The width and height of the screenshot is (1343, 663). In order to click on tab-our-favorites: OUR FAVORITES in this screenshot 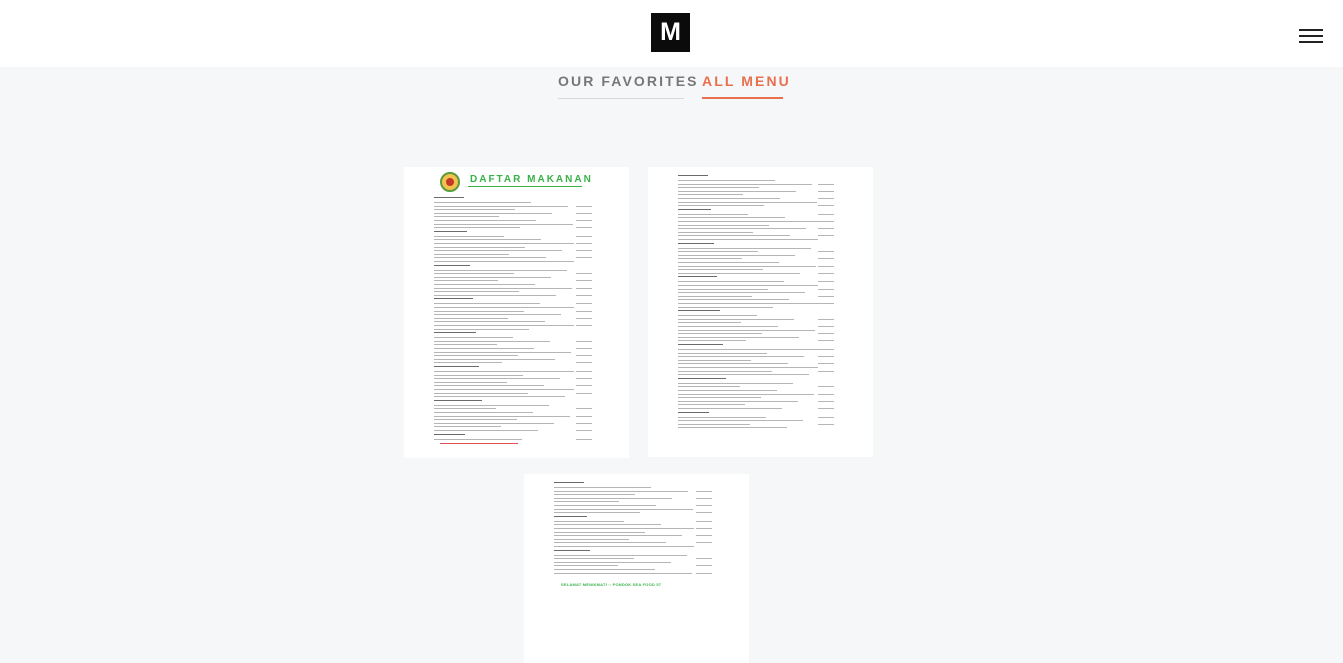, I will do `click(627, 86)`.